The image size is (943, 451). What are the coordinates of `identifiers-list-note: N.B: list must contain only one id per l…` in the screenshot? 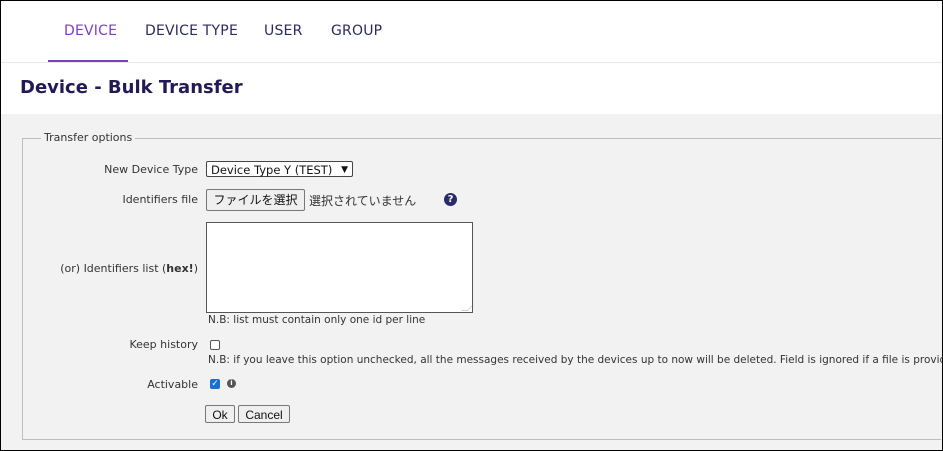 It's located at (317, 320).